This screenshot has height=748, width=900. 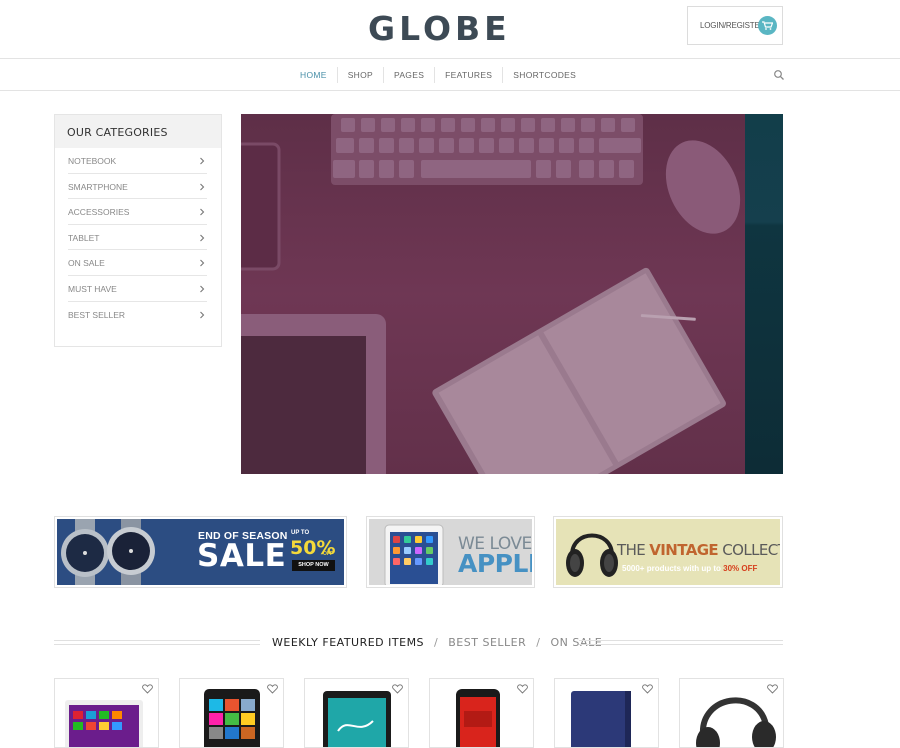 What do you see at coordinates (414, 554) in the screenshot?
I see `ipad-icon` at bounding box center [414, 554].